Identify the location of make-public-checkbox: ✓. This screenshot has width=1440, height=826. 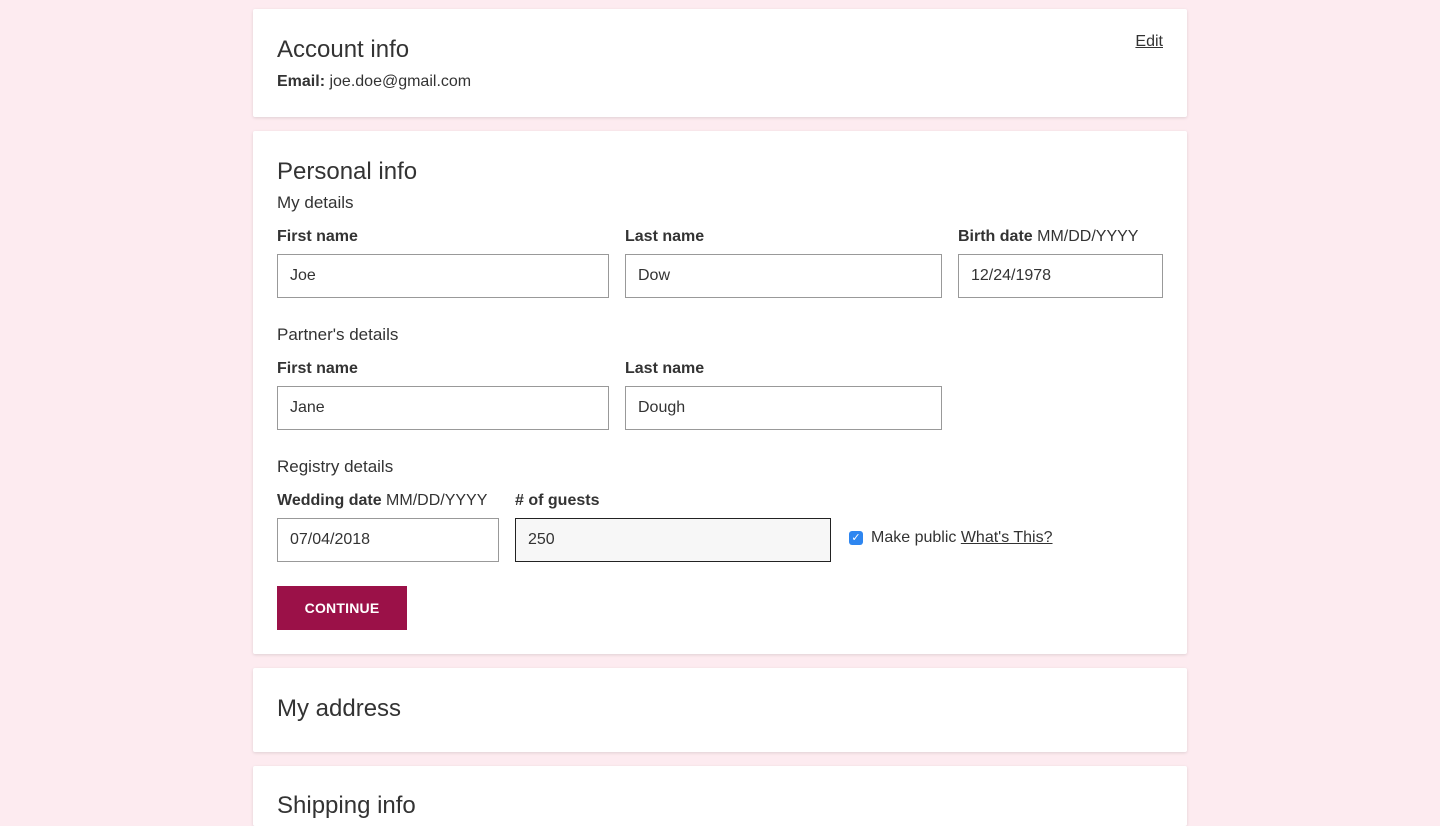
(856, 538).